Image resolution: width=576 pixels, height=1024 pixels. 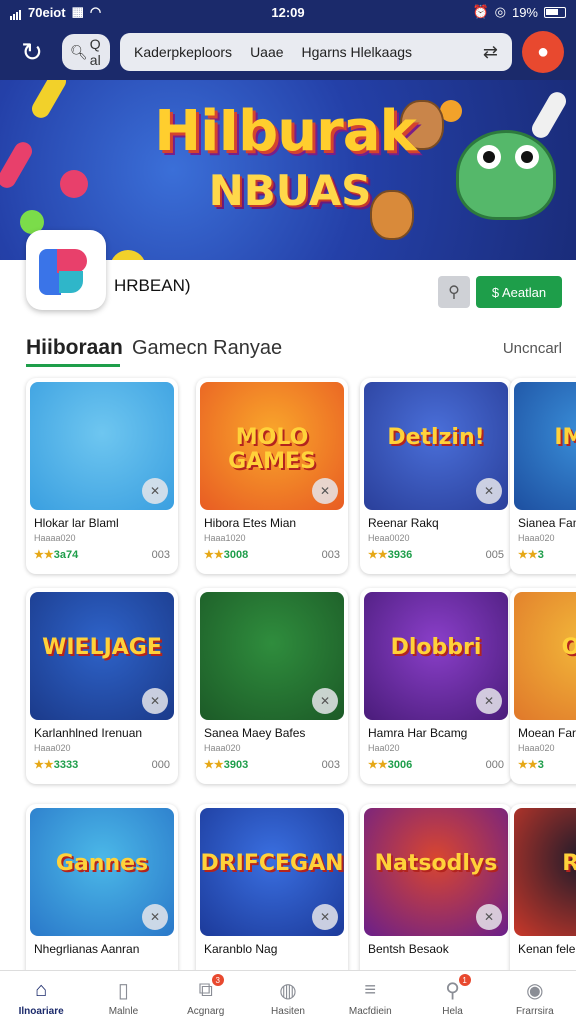 I want to click on rating-value: 3008, so click(x=236, y=555).